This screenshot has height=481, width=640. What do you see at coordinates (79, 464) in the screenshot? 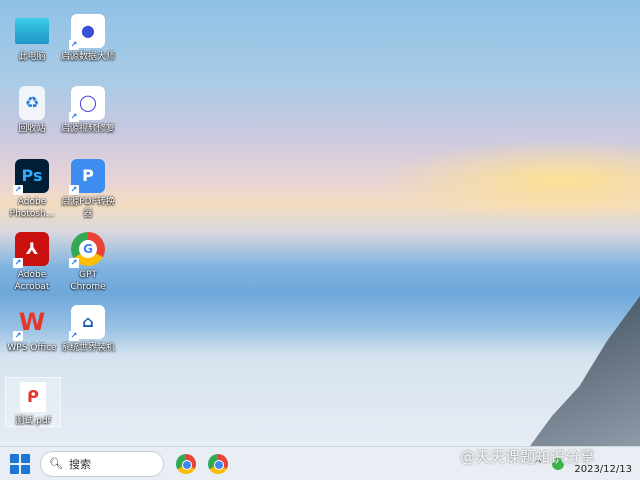
I see `search-placeholder: 搜索` at bounding box center [79, 464].